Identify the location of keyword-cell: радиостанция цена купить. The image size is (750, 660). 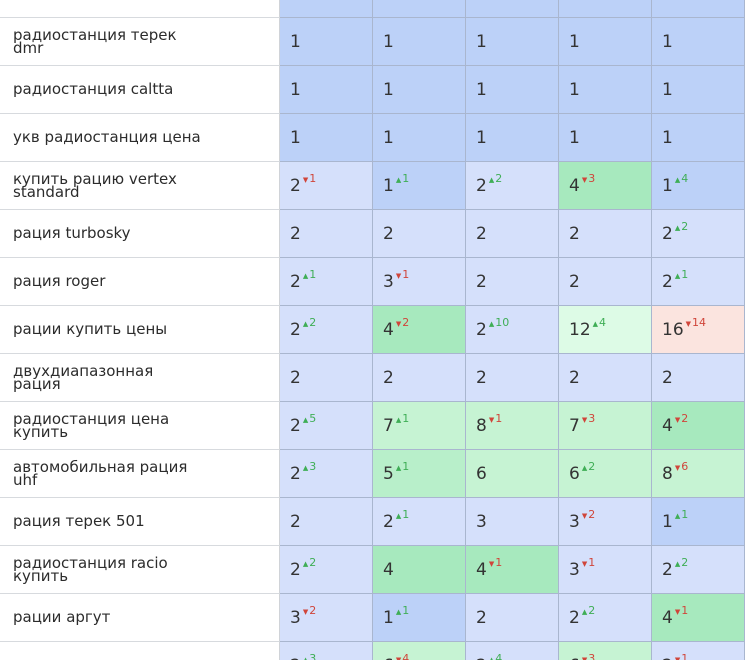
(140, 426).